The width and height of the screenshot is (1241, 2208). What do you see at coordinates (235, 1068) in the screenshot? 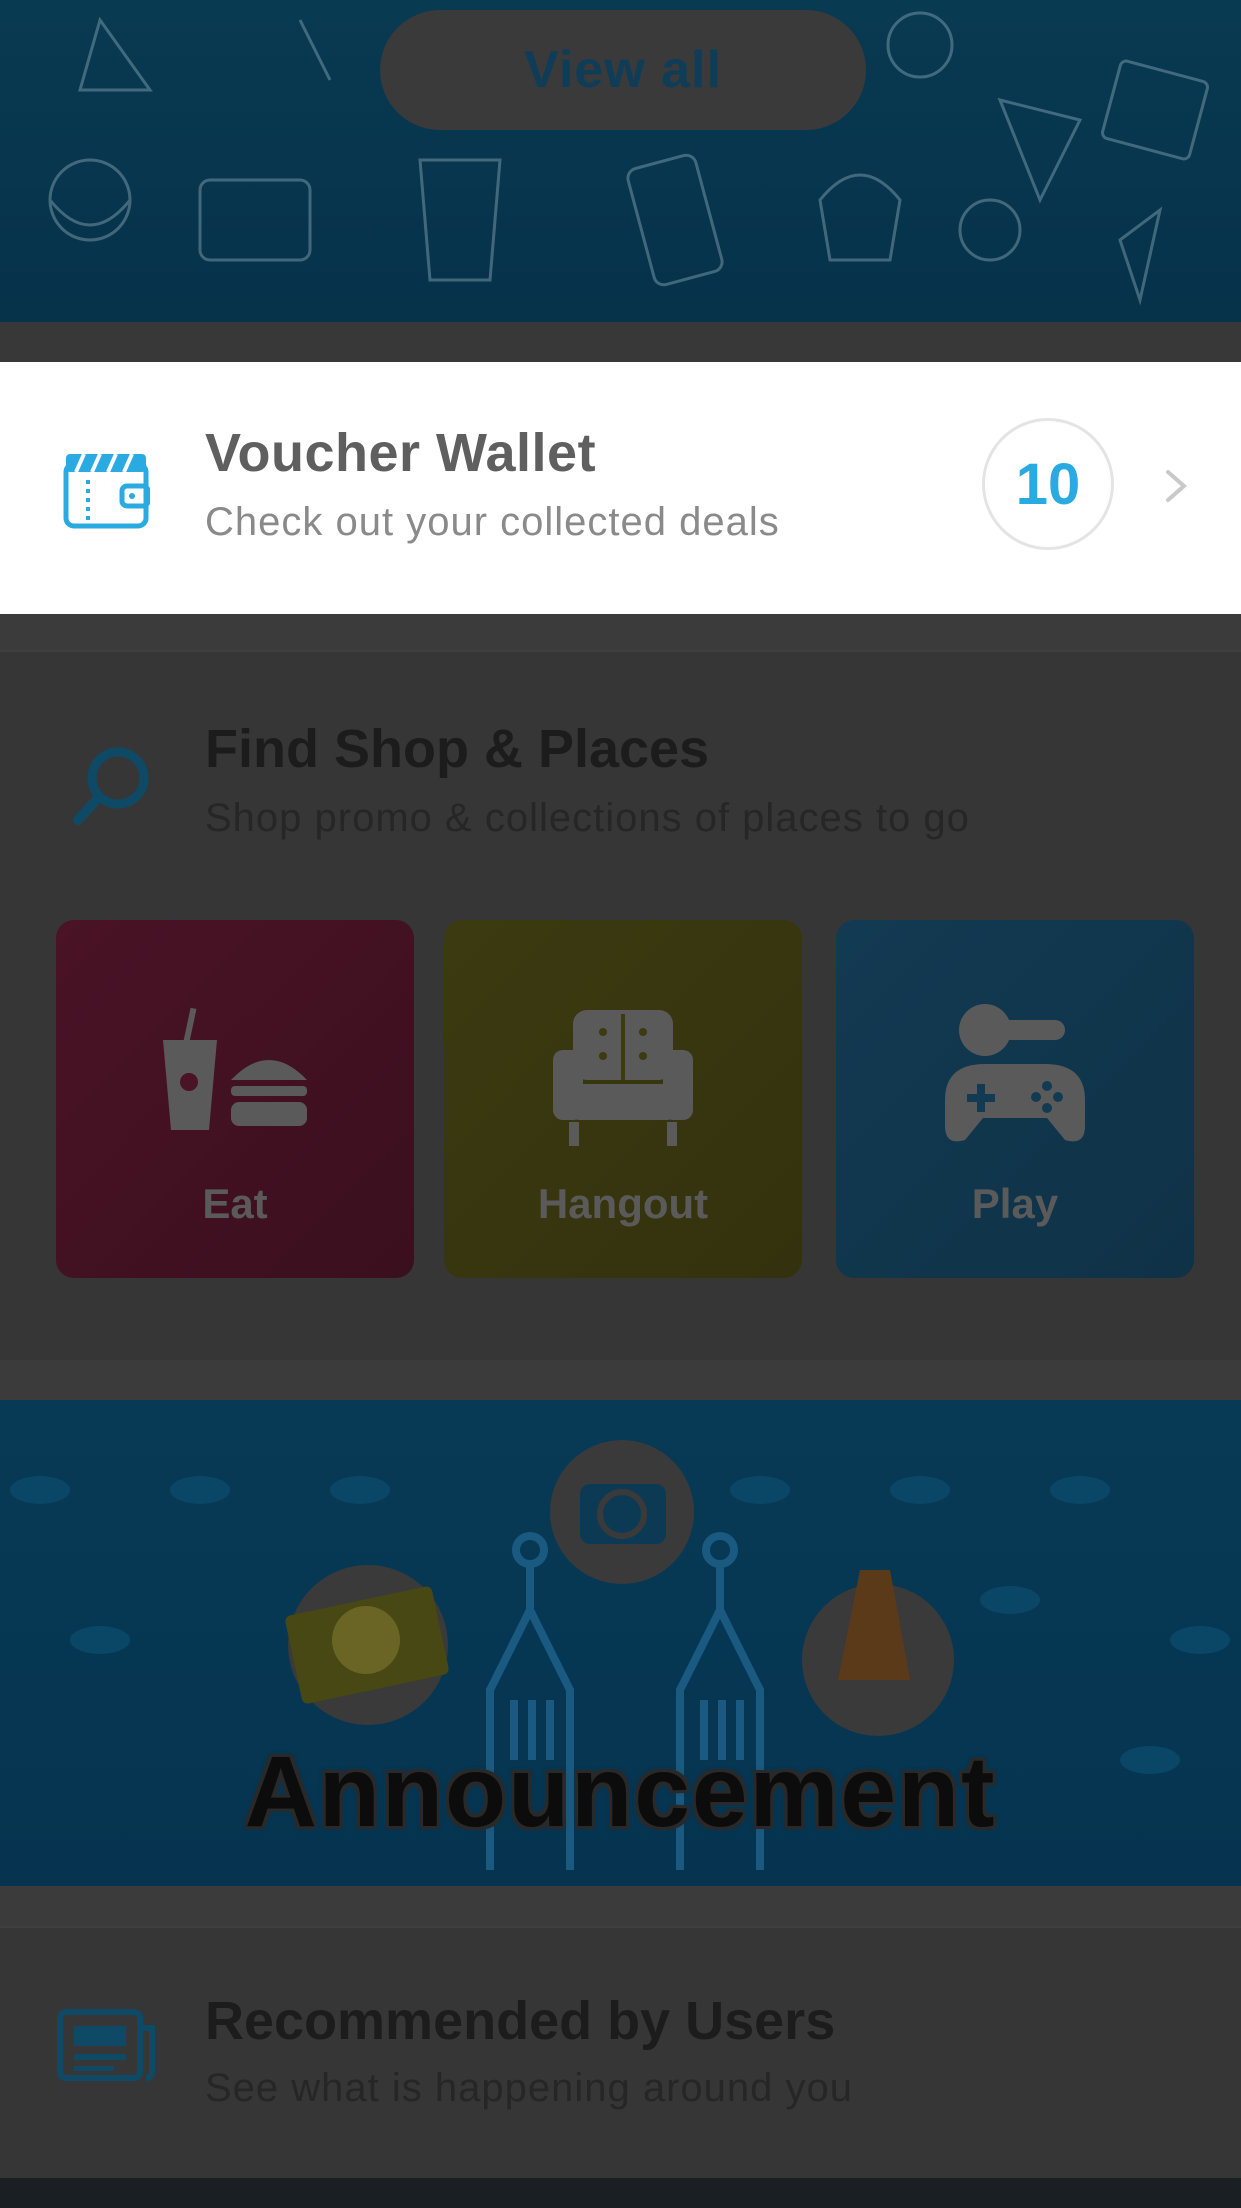
I see `food-icon` at bounding box center [235, 1068].